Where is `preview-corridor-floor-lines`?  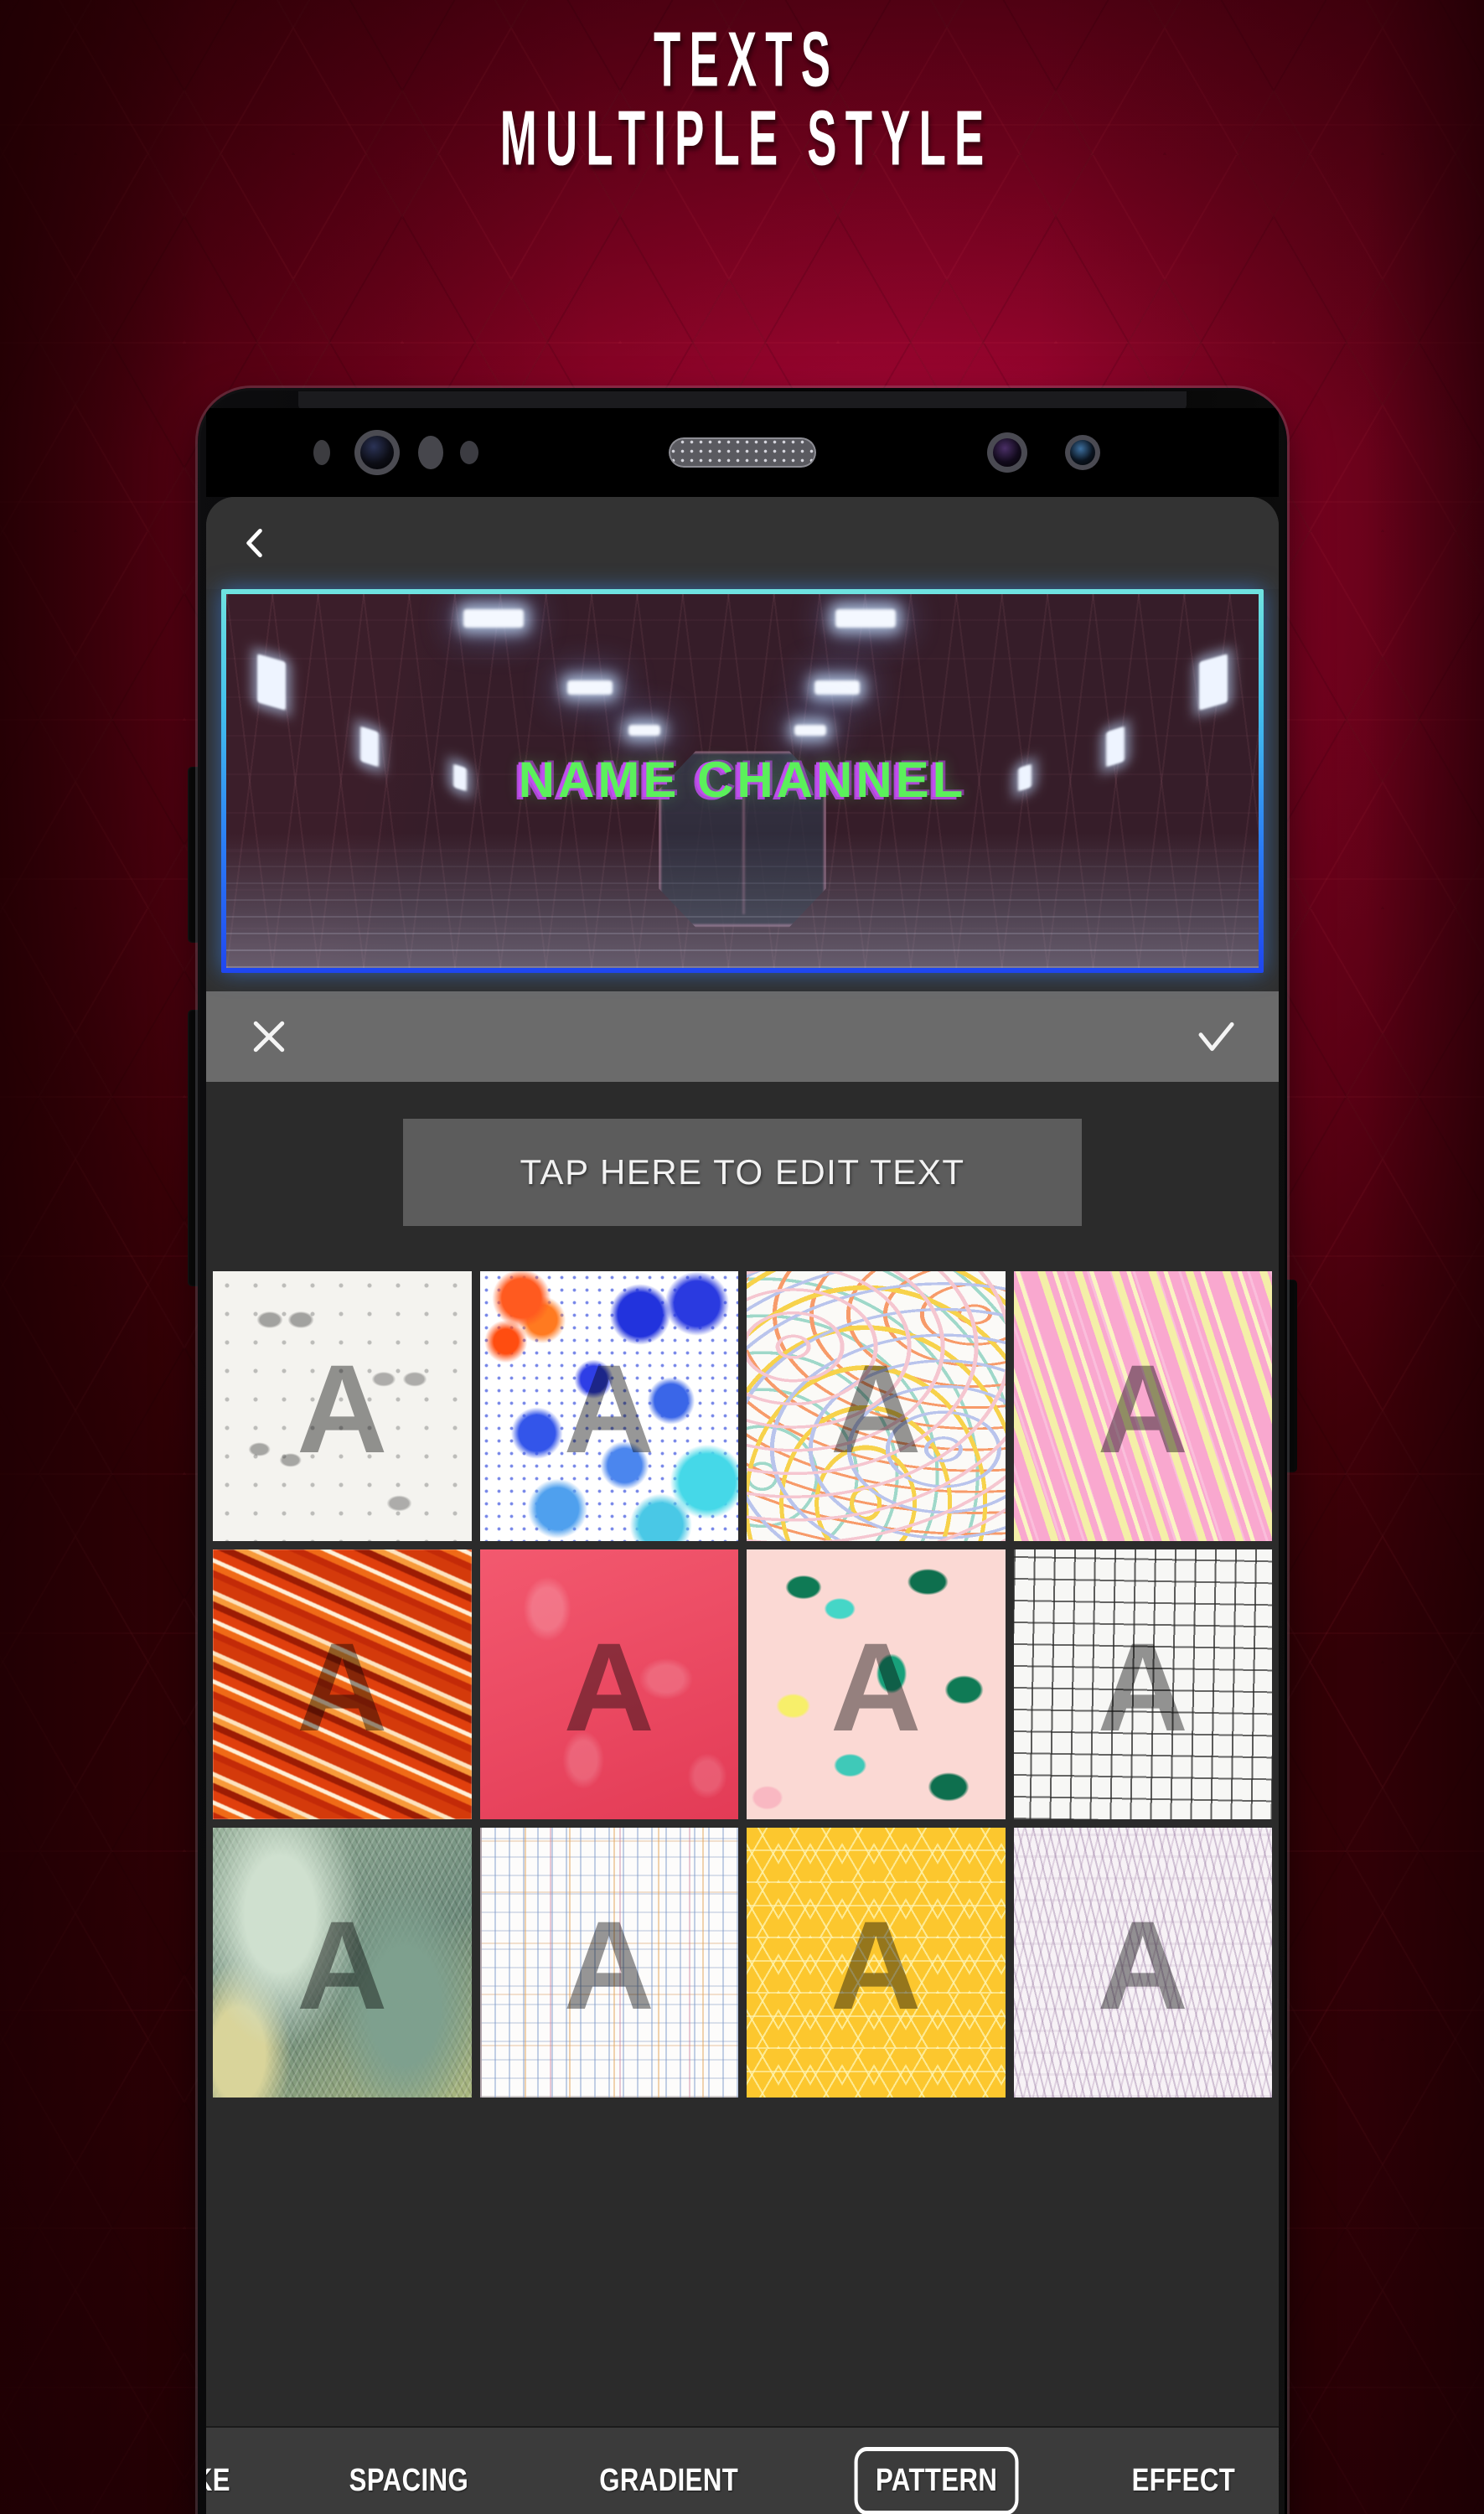
preview-corridor-floor-lines is located at coordinates (743, 900).